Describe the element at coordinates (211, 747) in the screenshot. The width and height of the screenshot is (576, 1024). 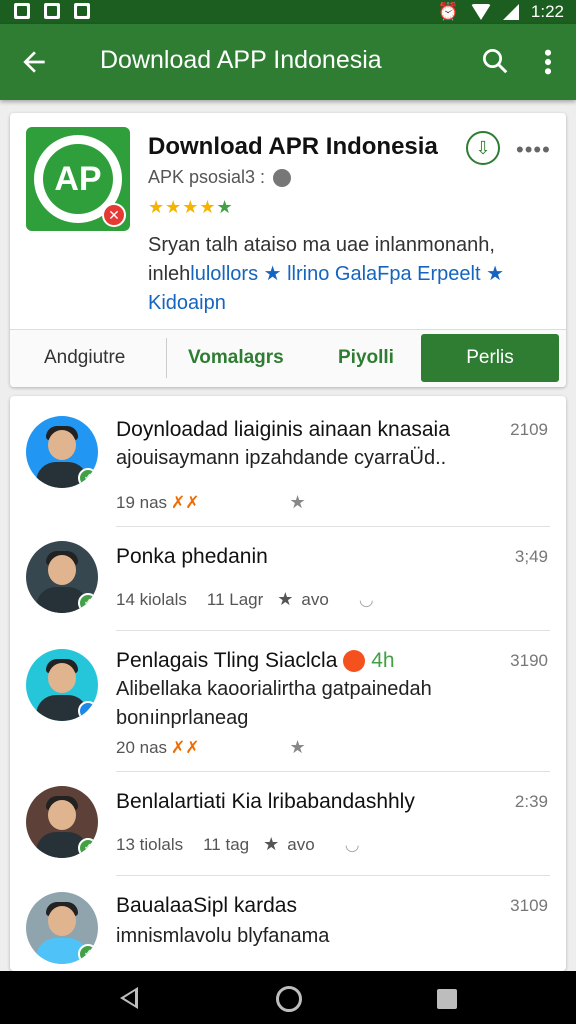
I see `item-meta: 20 nas ✗✗ ★` at that location.